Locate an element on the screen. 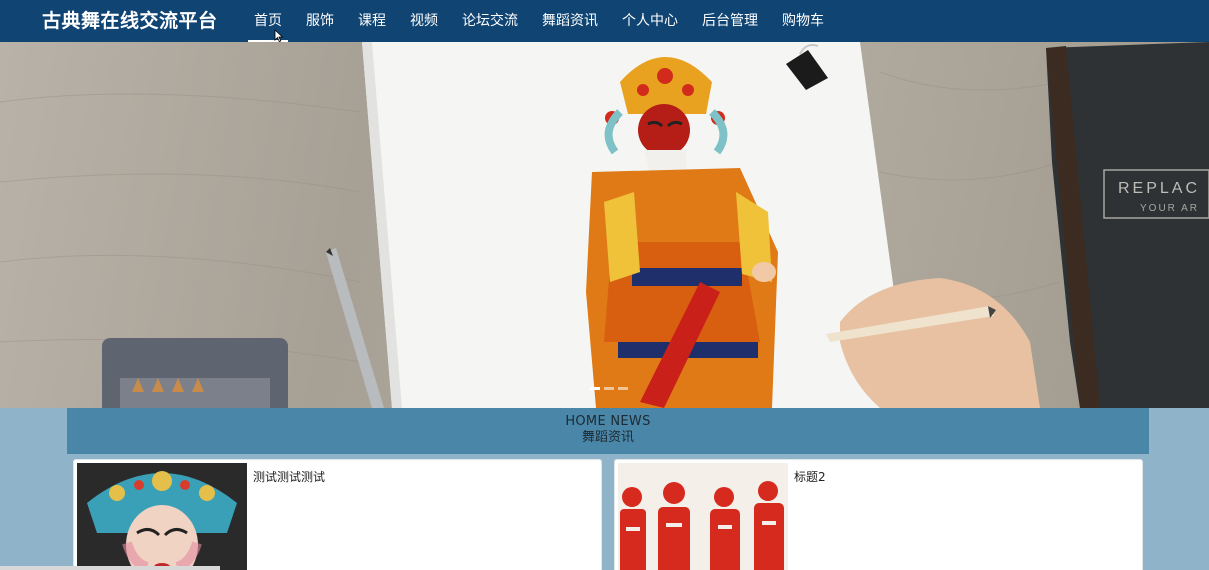 This screenshot has width=1209, height=570. news-card-title: 标题2 is located at coordinates (810, 476).